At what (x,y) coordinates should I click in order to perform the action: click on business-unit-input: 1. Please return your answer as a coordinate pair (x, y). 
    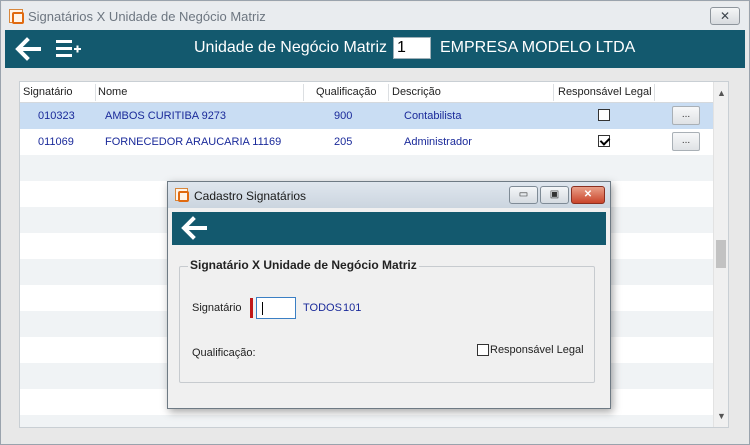
    Looking at the image, I should click on (412, 48).